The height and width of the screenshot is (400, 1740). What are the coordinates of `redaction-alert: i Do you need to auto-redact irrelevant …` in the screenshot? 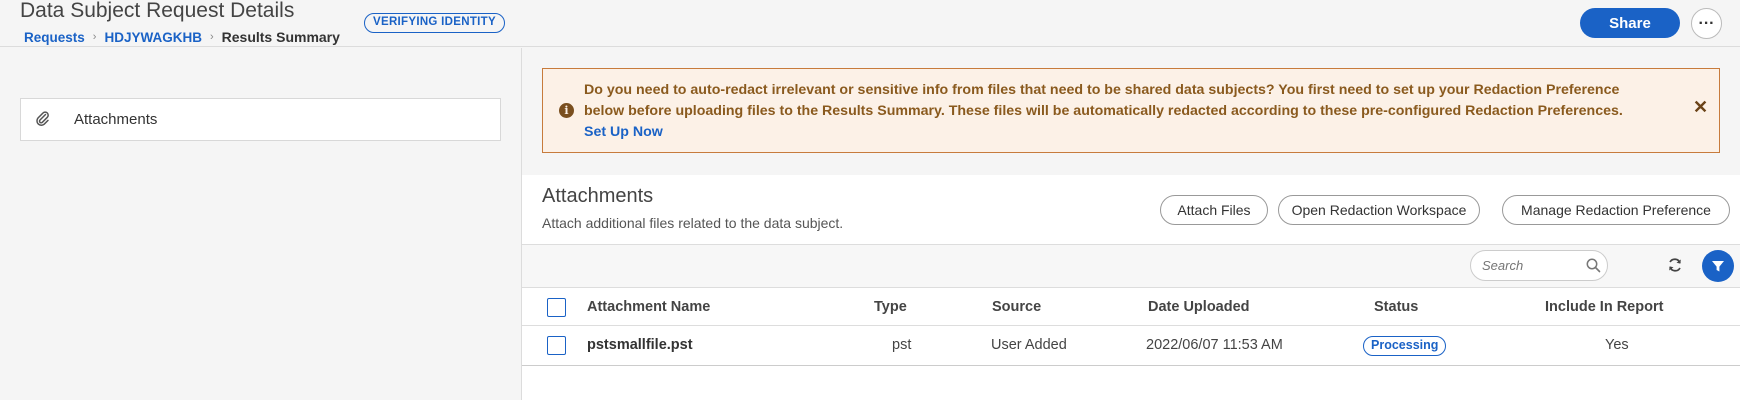 It's located at (1131, 110).